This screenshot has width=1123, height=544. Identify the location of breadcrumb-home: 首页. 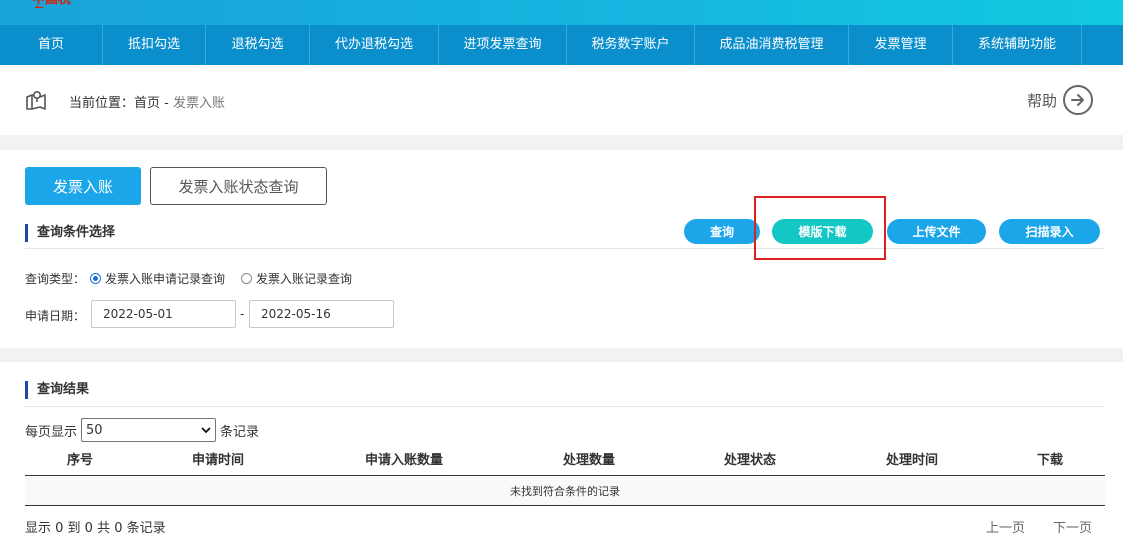
(147, 103).